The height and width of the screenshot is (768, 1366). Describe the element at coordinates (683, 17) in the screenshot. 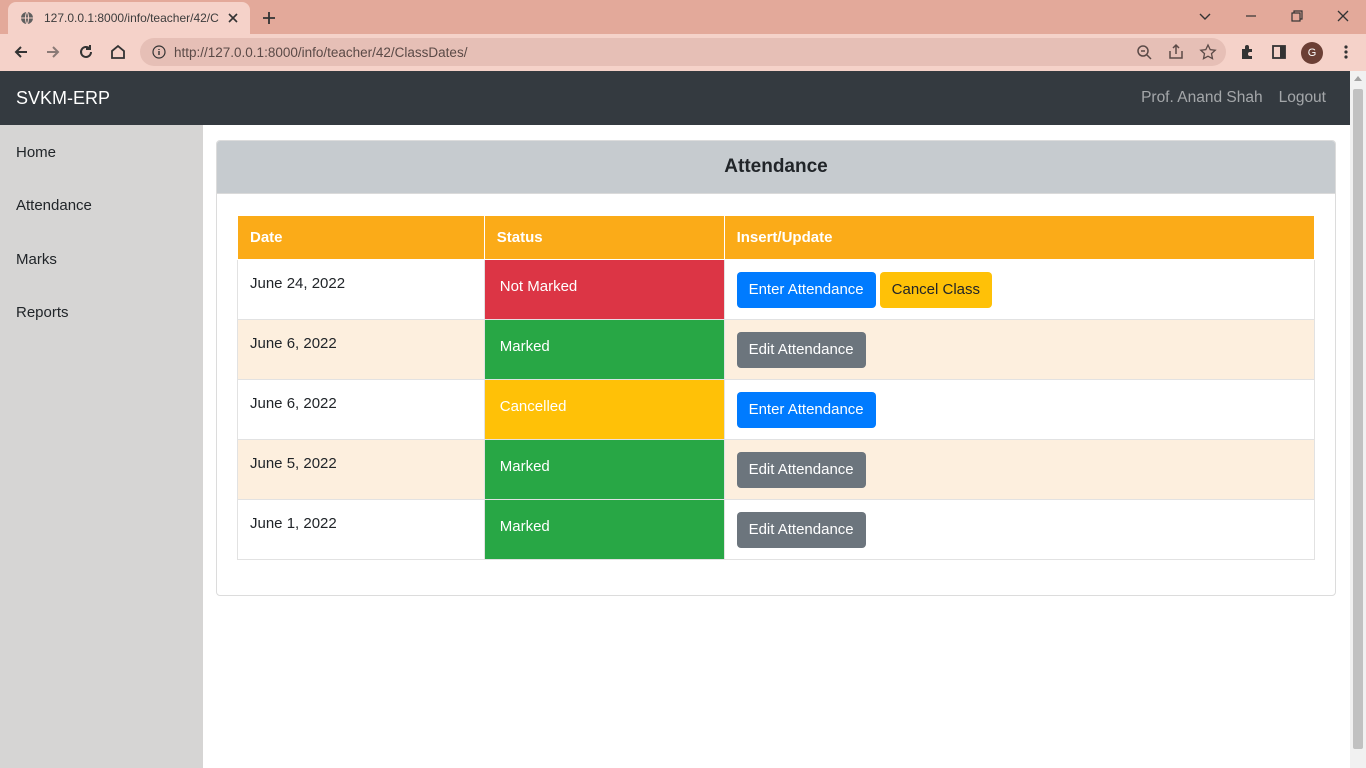

I see `browser-tab-bar: 127.0.0.1:8000/info/teacher/42/C` at that location.